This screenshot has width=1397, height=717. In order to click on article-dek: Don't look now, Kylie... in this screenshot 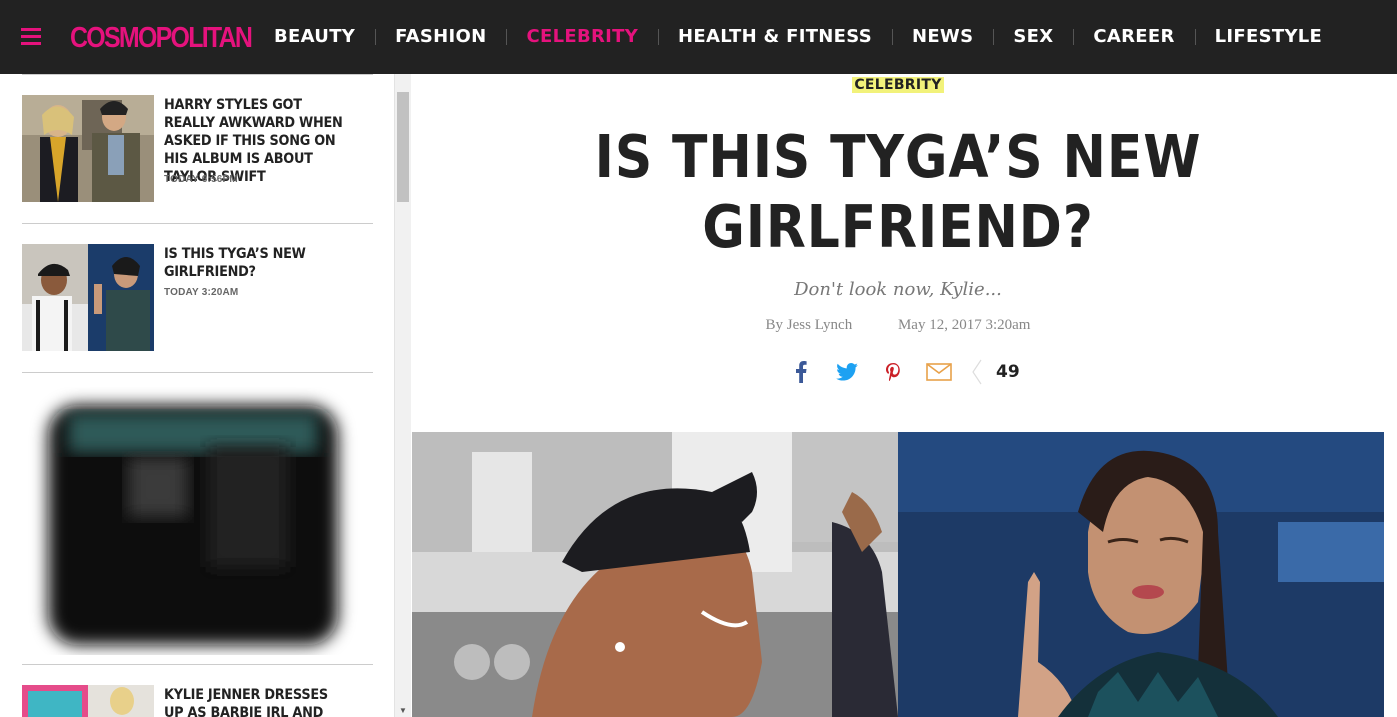, I will do `click(898, 289)`.